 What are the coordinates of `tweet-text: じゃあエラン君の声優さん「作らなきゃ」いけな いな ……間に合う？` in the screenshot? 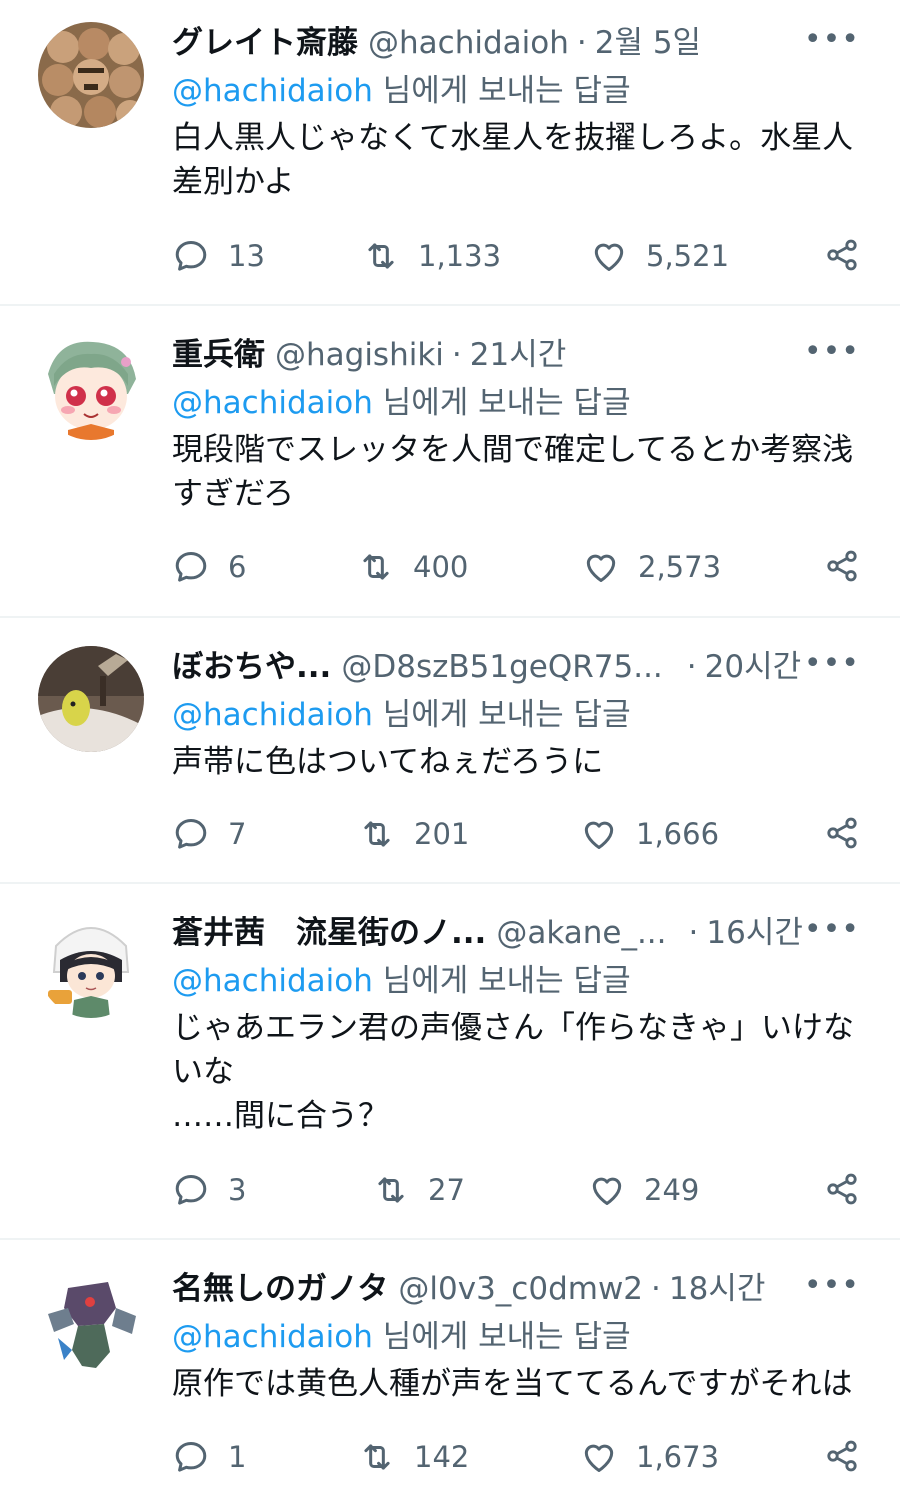 It's located at (513, 1072).